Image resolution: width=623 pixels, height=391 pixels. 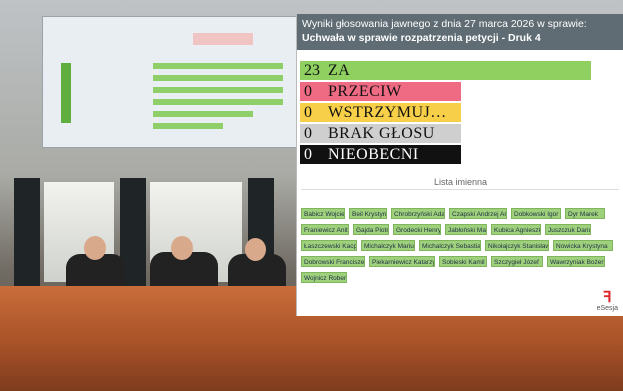 What do you see at coordinates (417, 229) in the screenshot?
I see `roll-call-name: Grodecki Henryk` at bounding box center [417, 229].